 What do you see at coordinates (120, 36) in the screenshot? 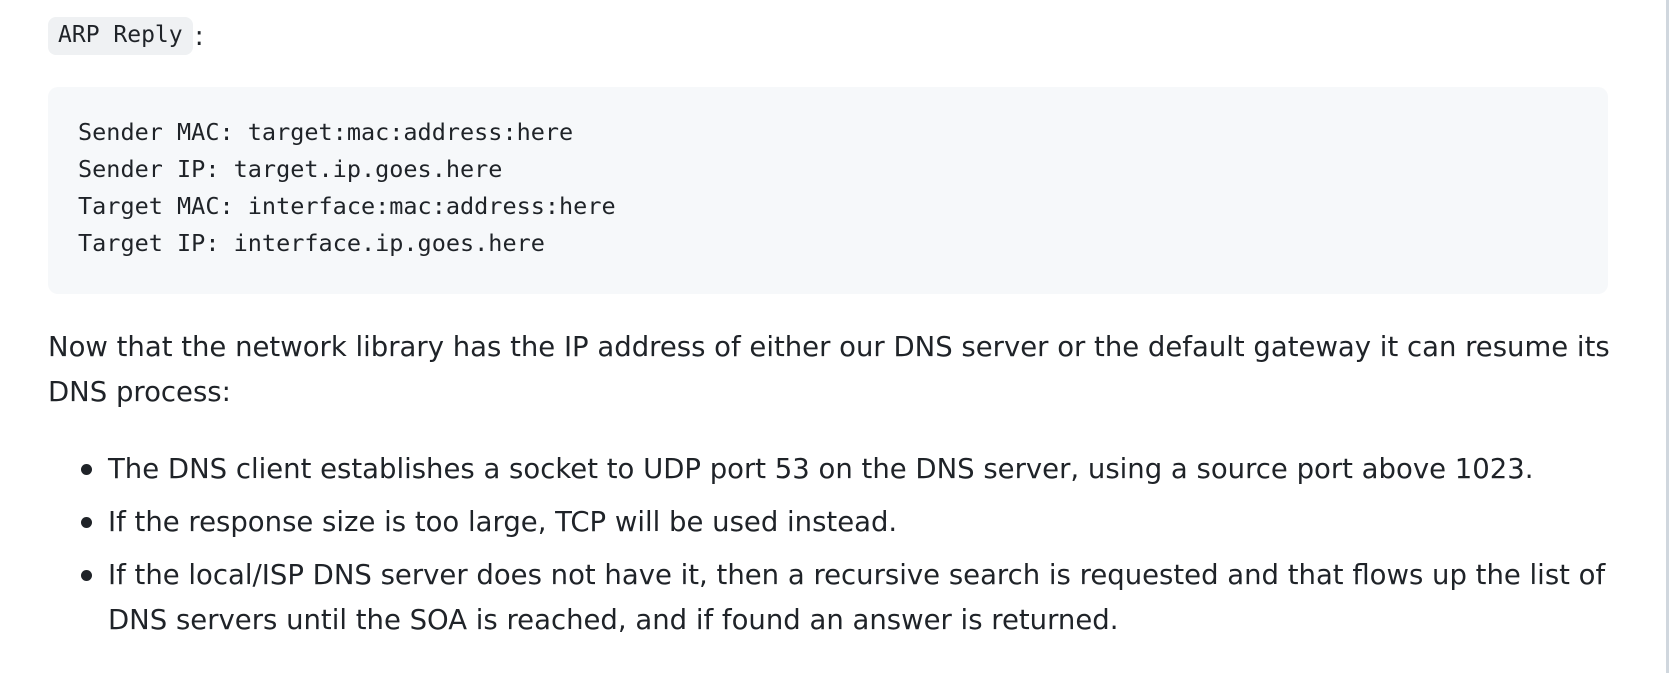
I see `inline-code-arp-reply: ARP Reply` at bounding box center [120, 36].